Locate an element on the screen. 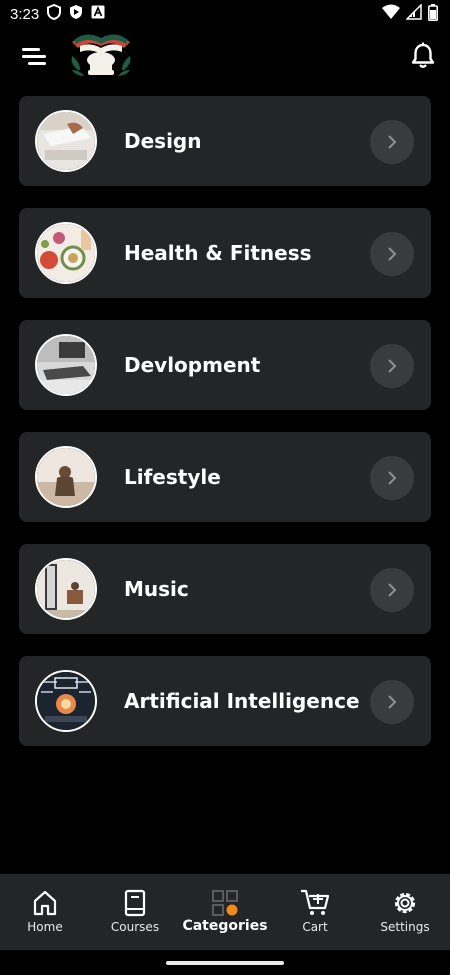 Image resolution: width=450 pixels, height=975 pixels. shield-icon is located at coordinates (54, 13).